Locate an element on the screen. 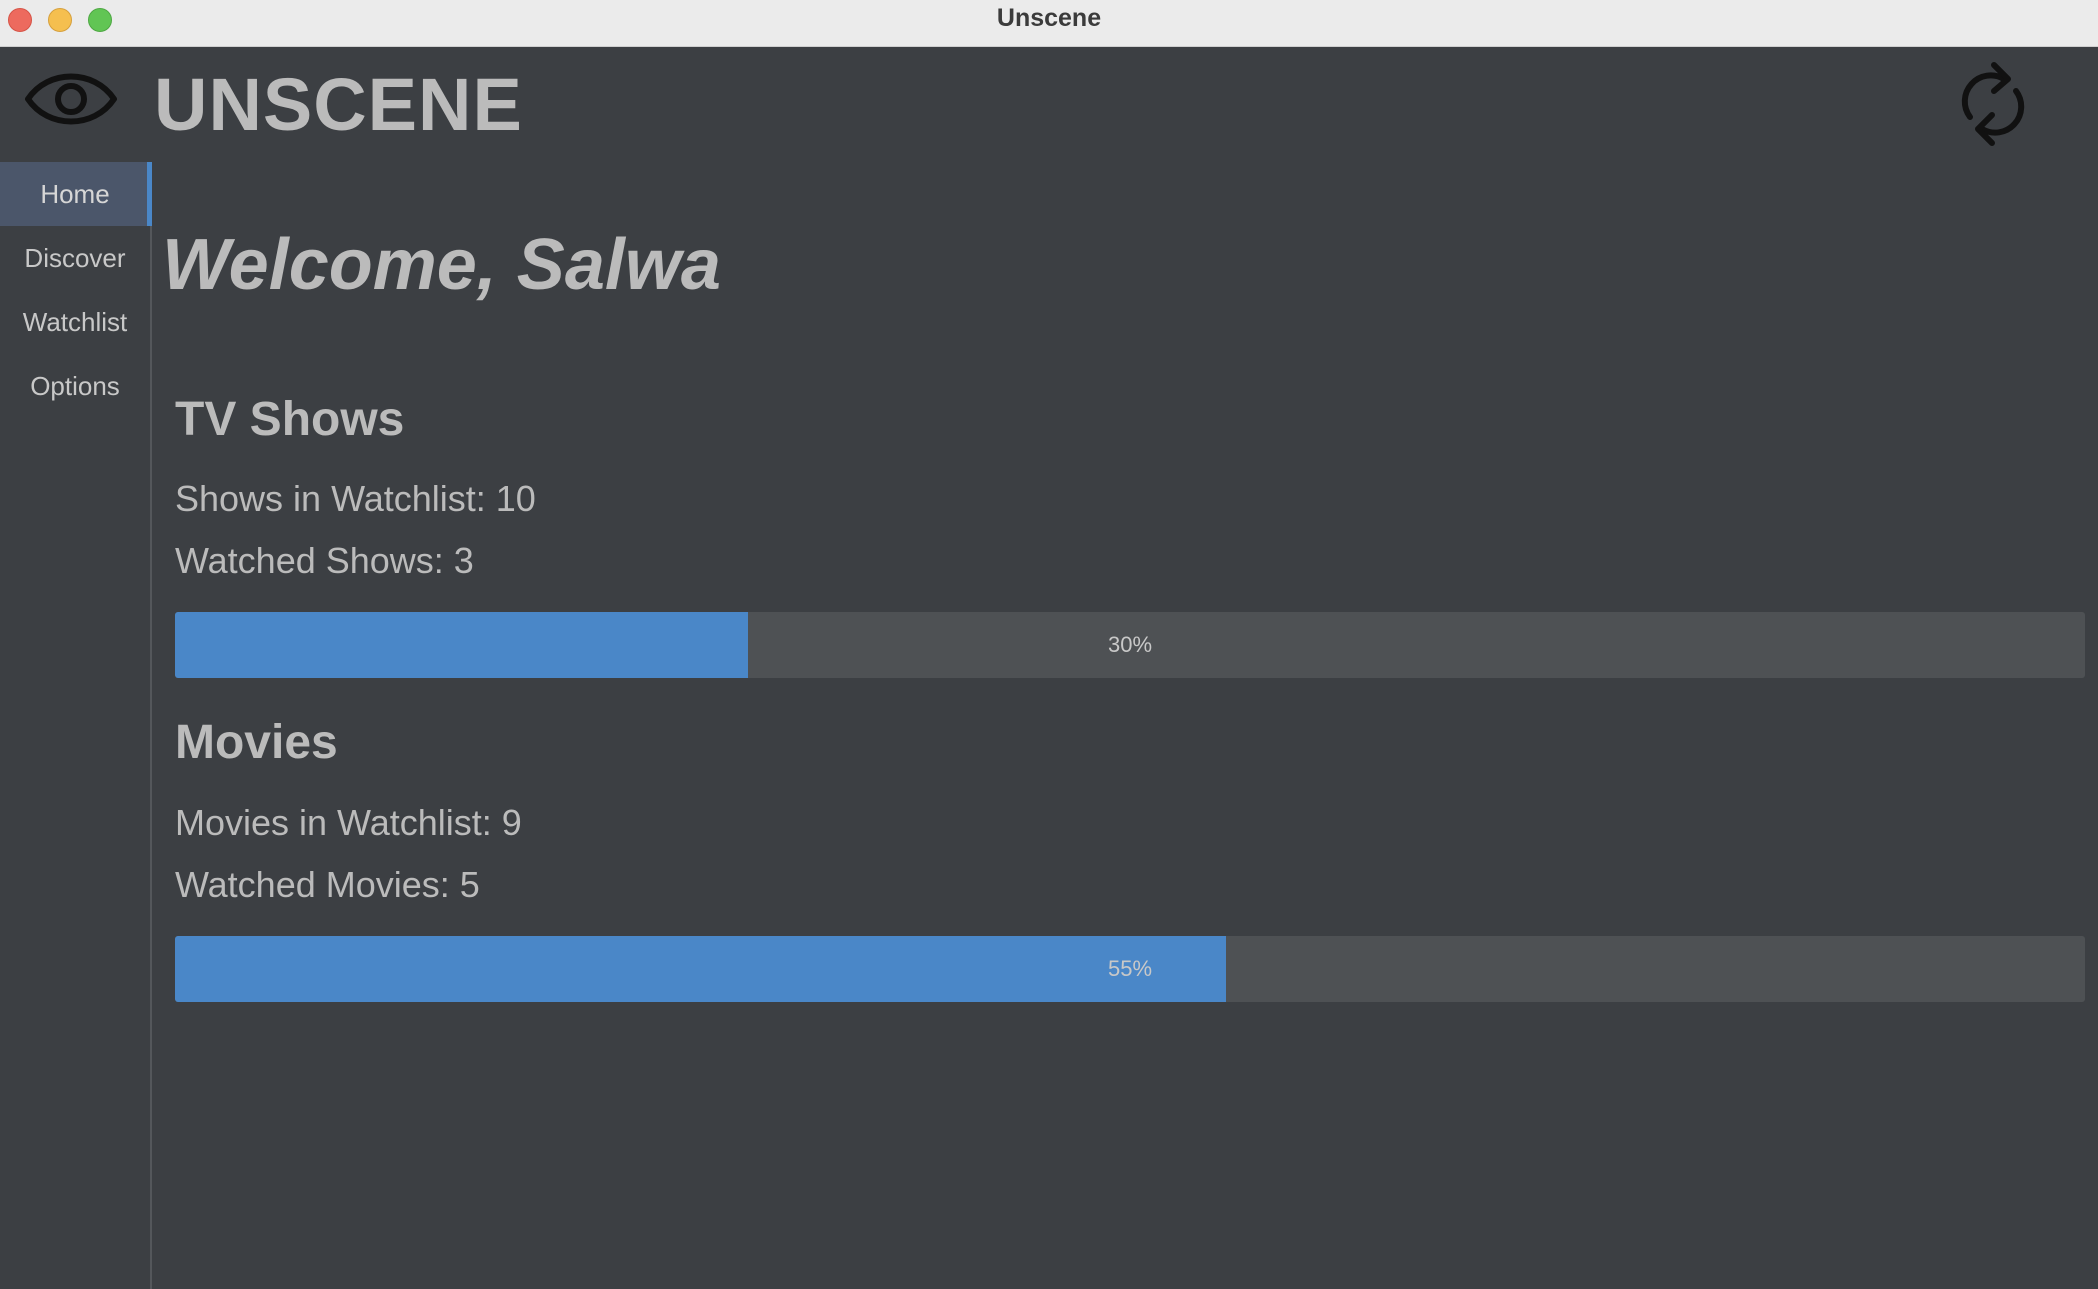 This screenshot has width=2098, height=1289. app-name: UNSCENE is located at coordinates (338, 104).